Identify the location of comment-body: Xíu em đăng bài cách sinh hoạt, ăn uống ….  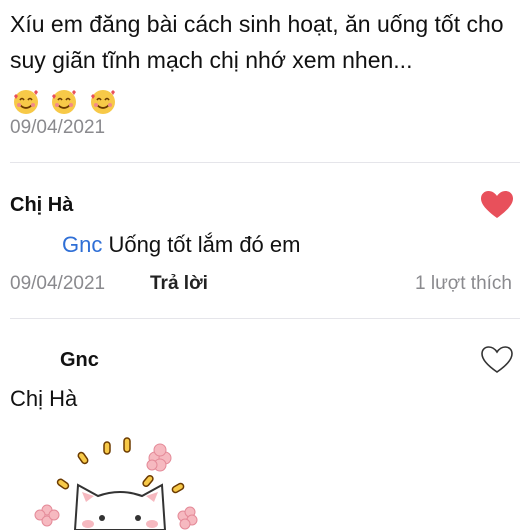
(257, 42).